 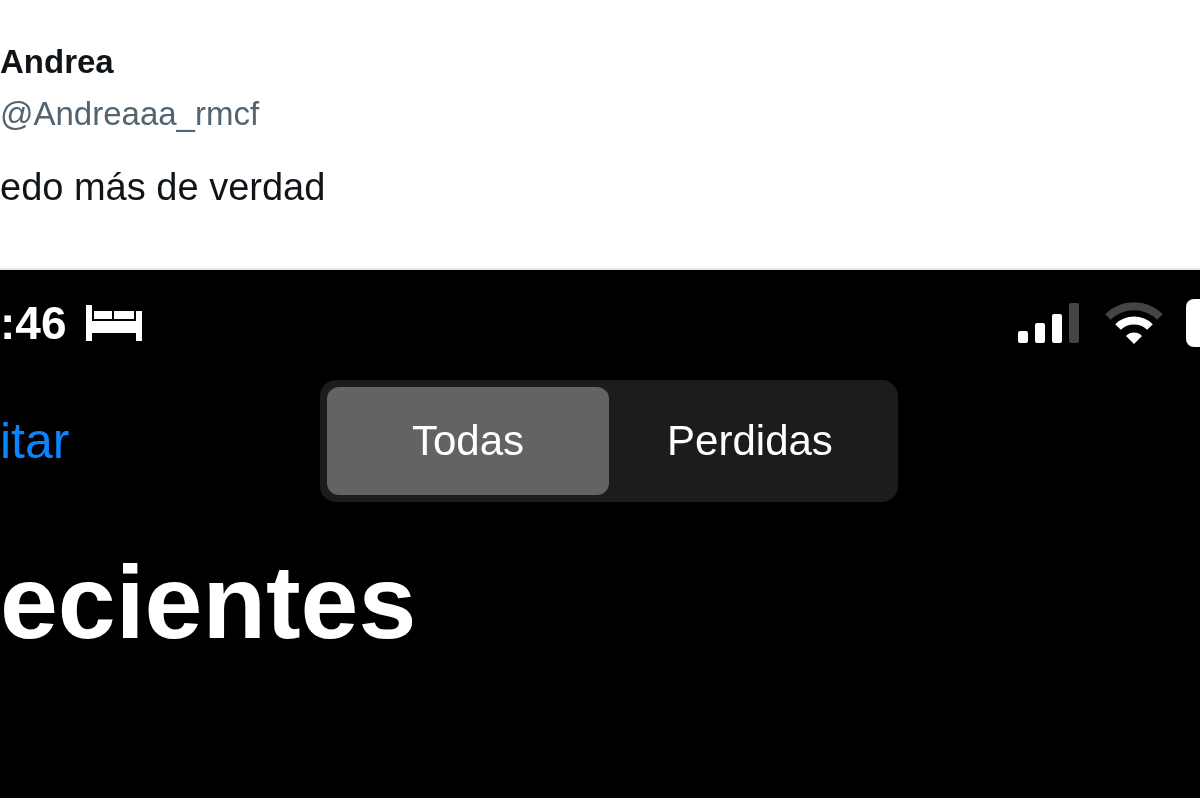 I want to click on edit-link: itar, so click(x=160, y=441).